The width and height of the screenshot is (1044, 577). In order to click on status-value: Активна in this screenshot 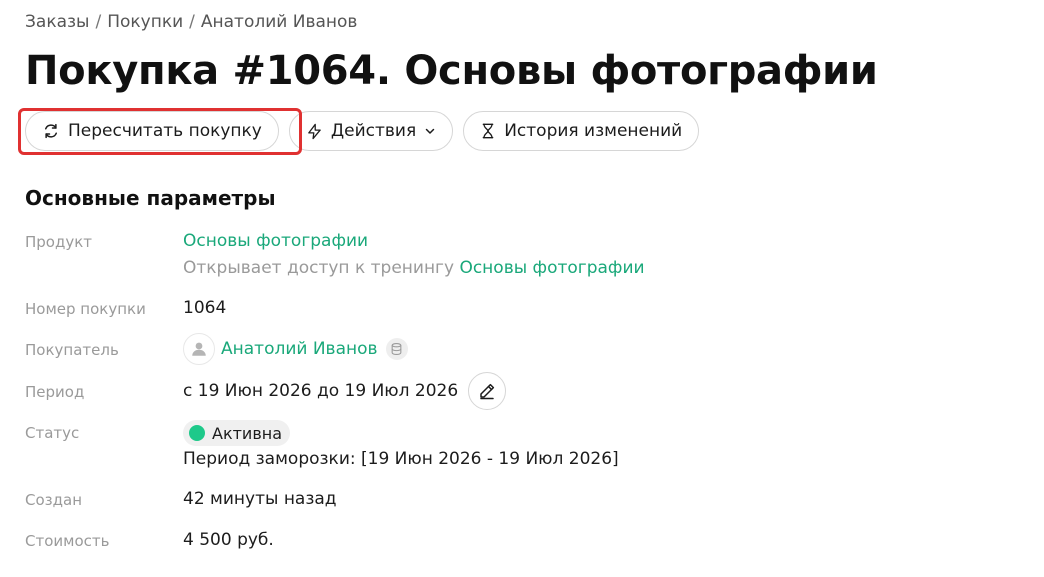, I will do `click(237, 433)`.